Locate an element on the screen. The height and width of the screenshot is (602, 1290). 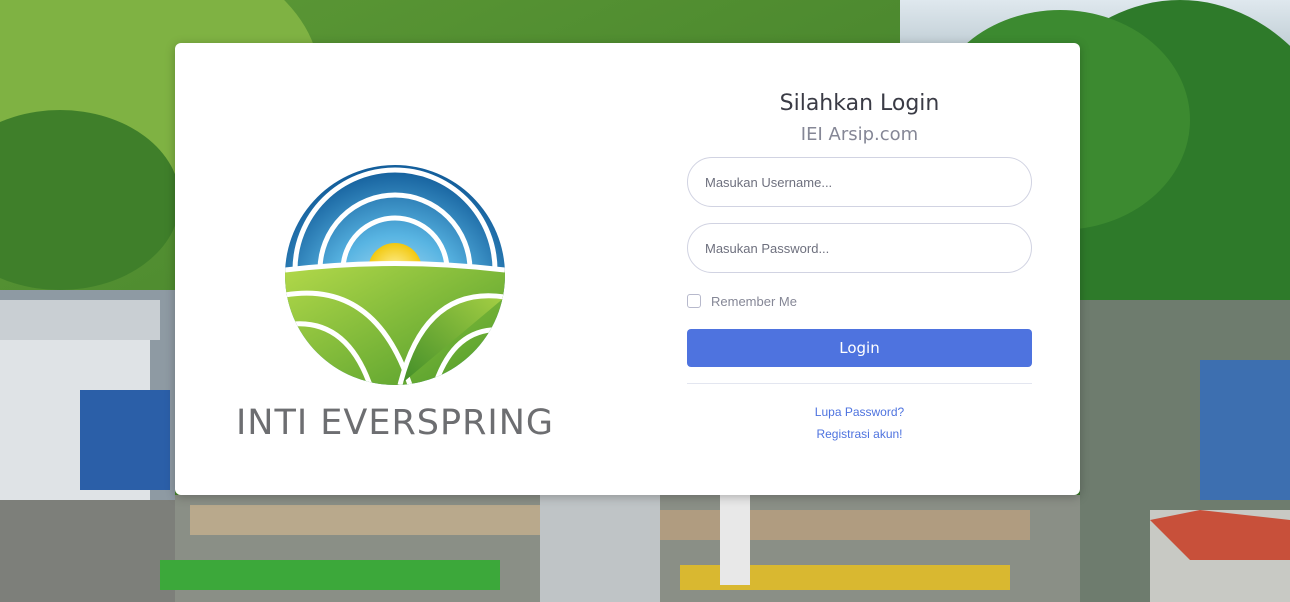
page-subtitle: IEI Arsip.com is located at coordinates (859, 134).